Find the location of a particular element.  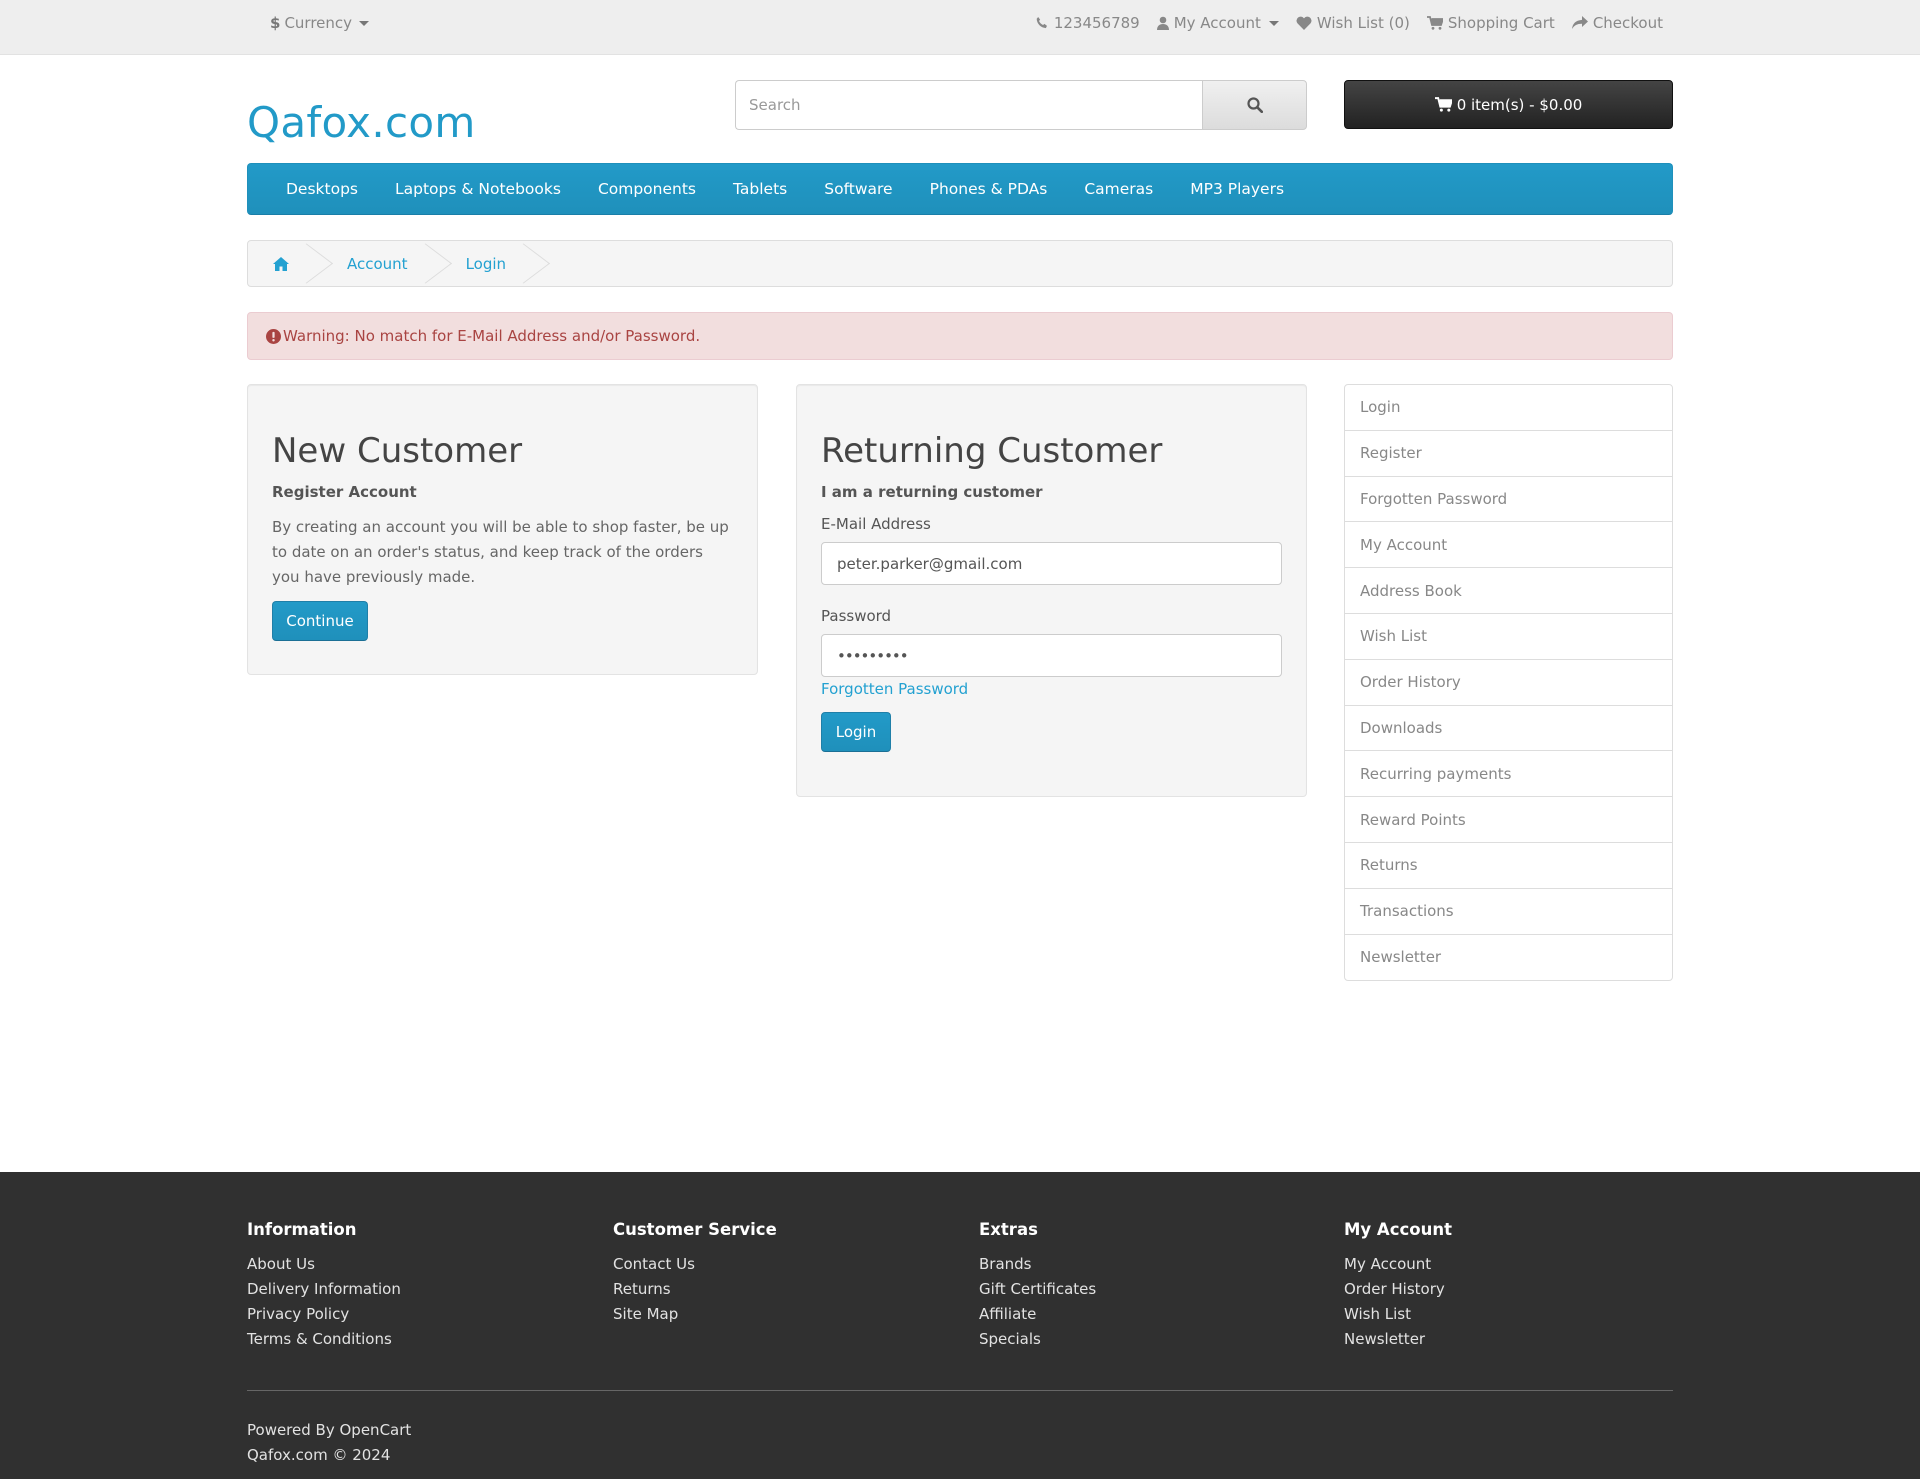

password-field: ••••••••• is located at coordinates (1051, 655).